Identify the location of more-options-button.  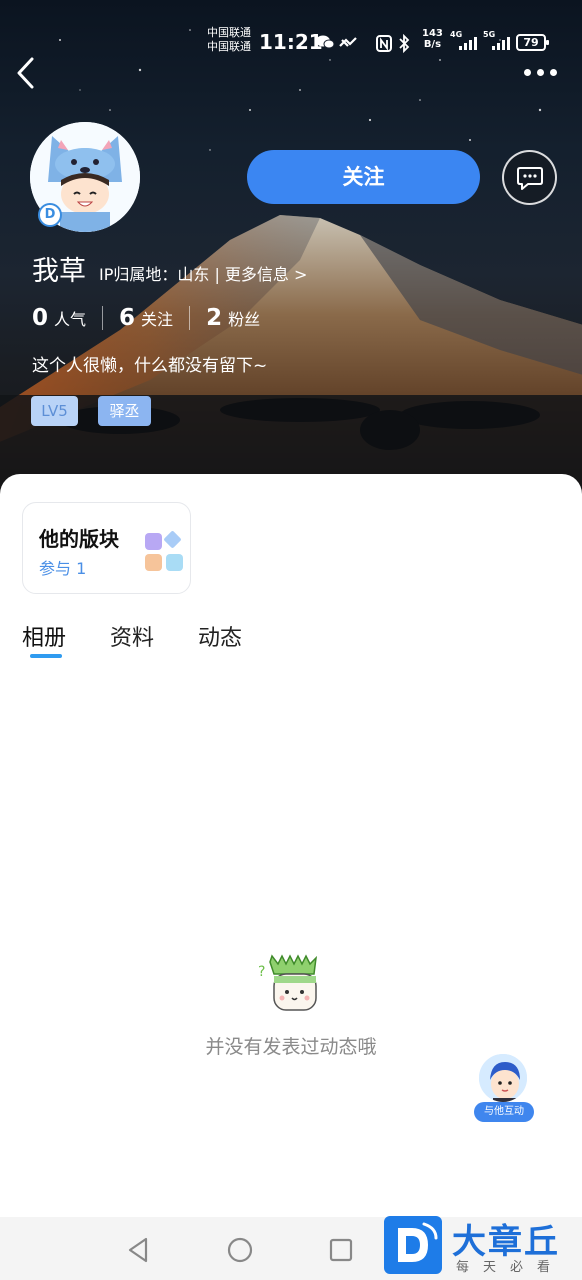
(544, 72).